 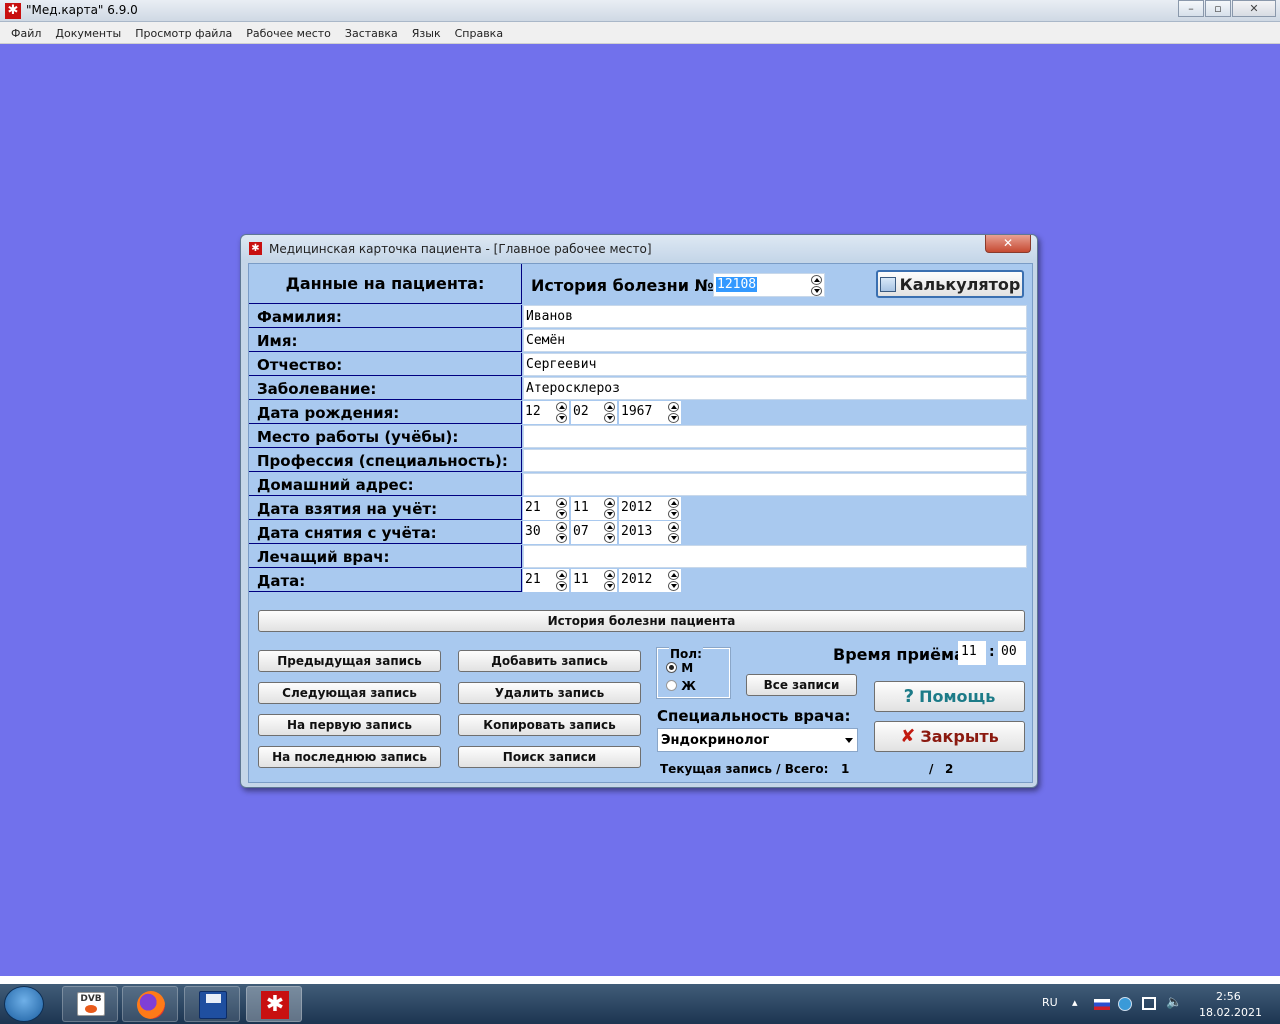 What do you see at coordinates (775, 316) in the screenshot?
I see `surname-field: Иванов` at bounding box center [775, 316].